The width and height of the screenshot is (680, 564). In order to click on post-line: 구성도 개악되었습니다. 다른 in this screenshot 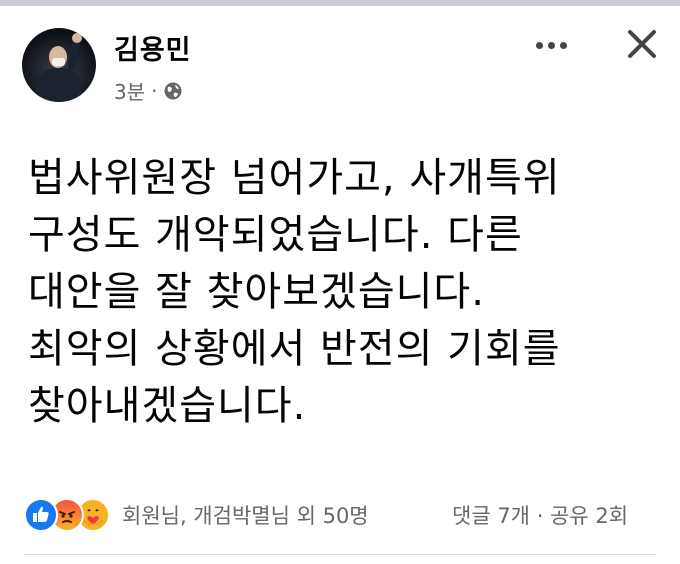, I will do `click(275, 235)`.